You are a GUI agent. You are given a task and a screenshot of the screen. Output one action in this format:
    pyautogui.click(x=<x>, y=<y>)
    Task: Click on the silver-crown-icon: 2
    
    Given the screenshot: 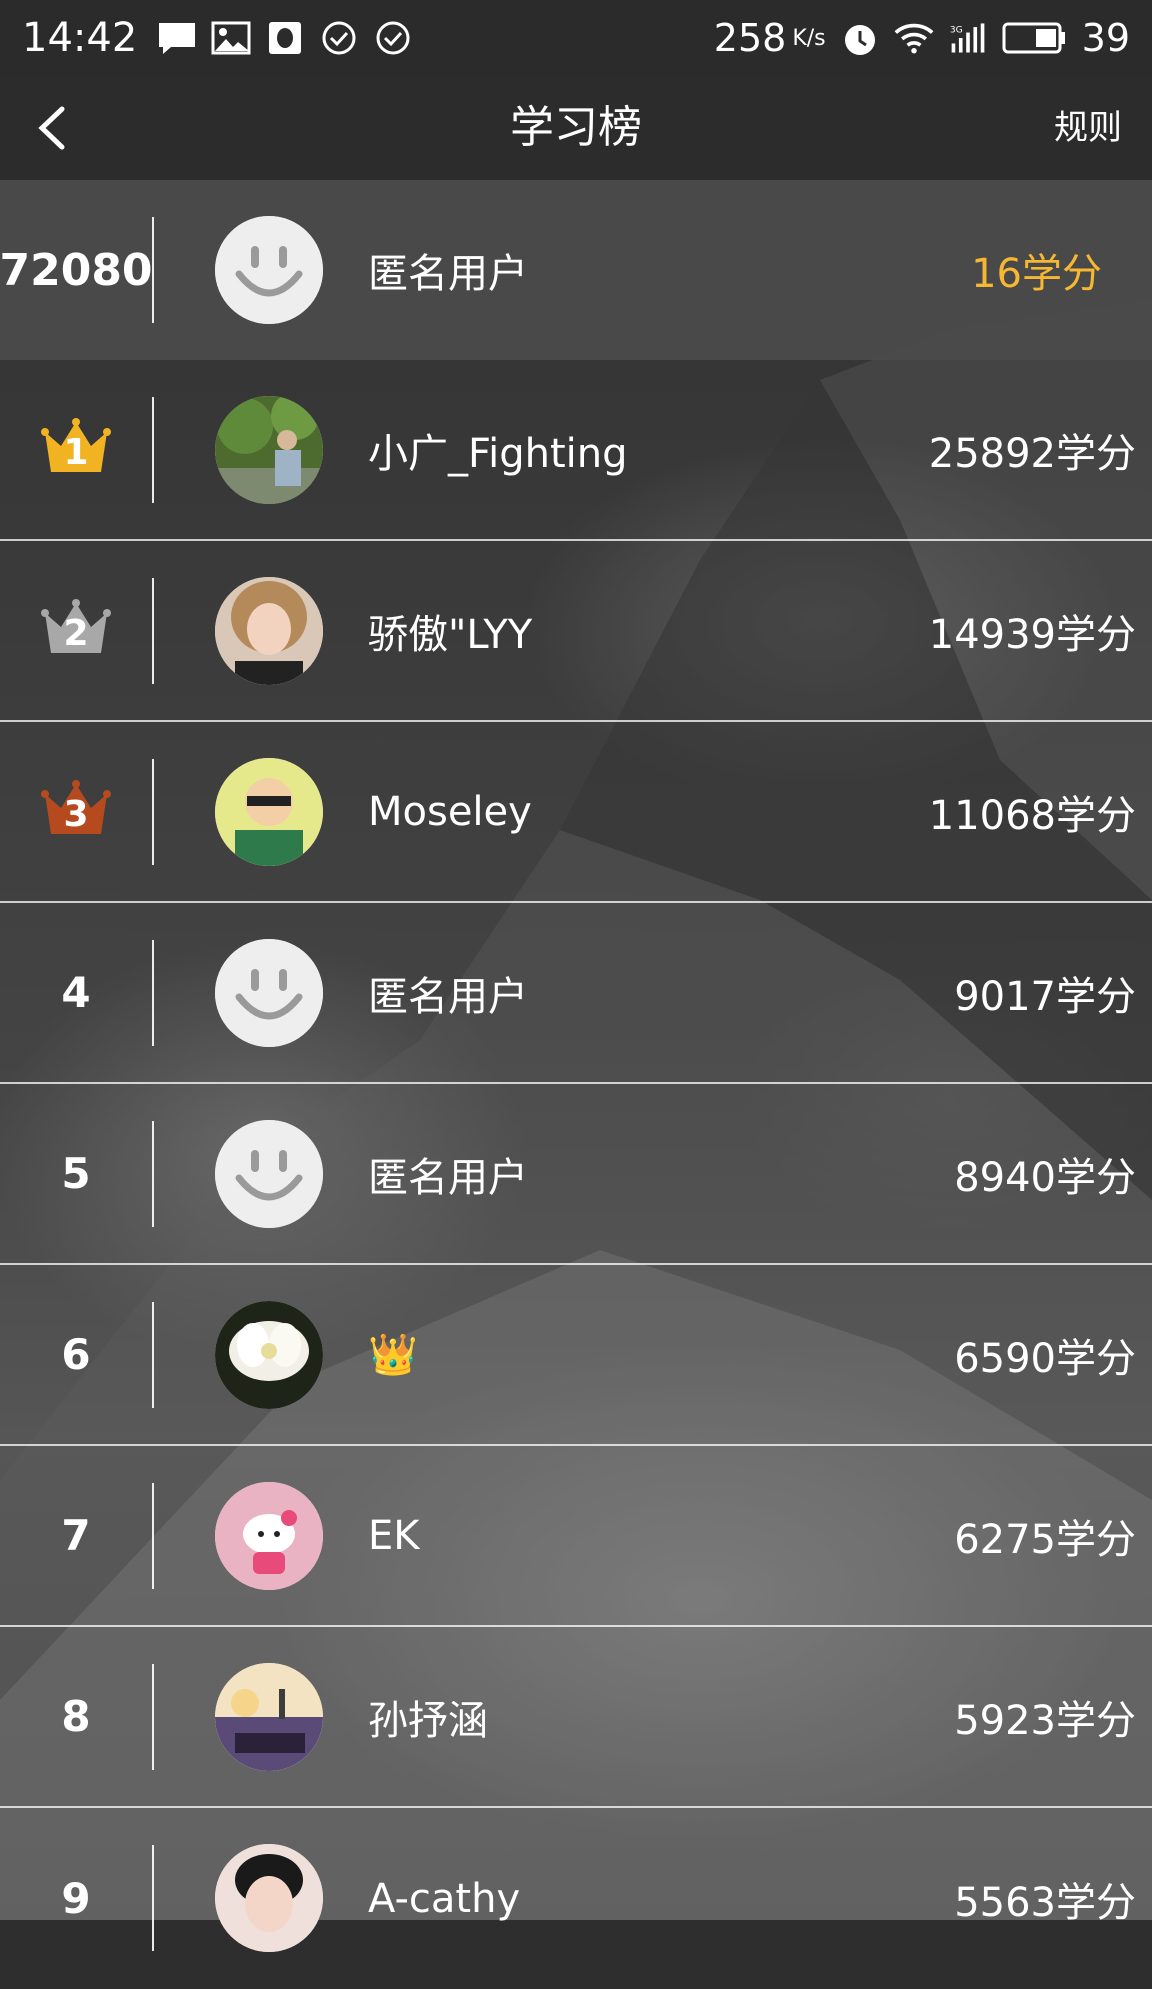 What is the action you would take?
    pyautogui.click(x=76, y=630)
    